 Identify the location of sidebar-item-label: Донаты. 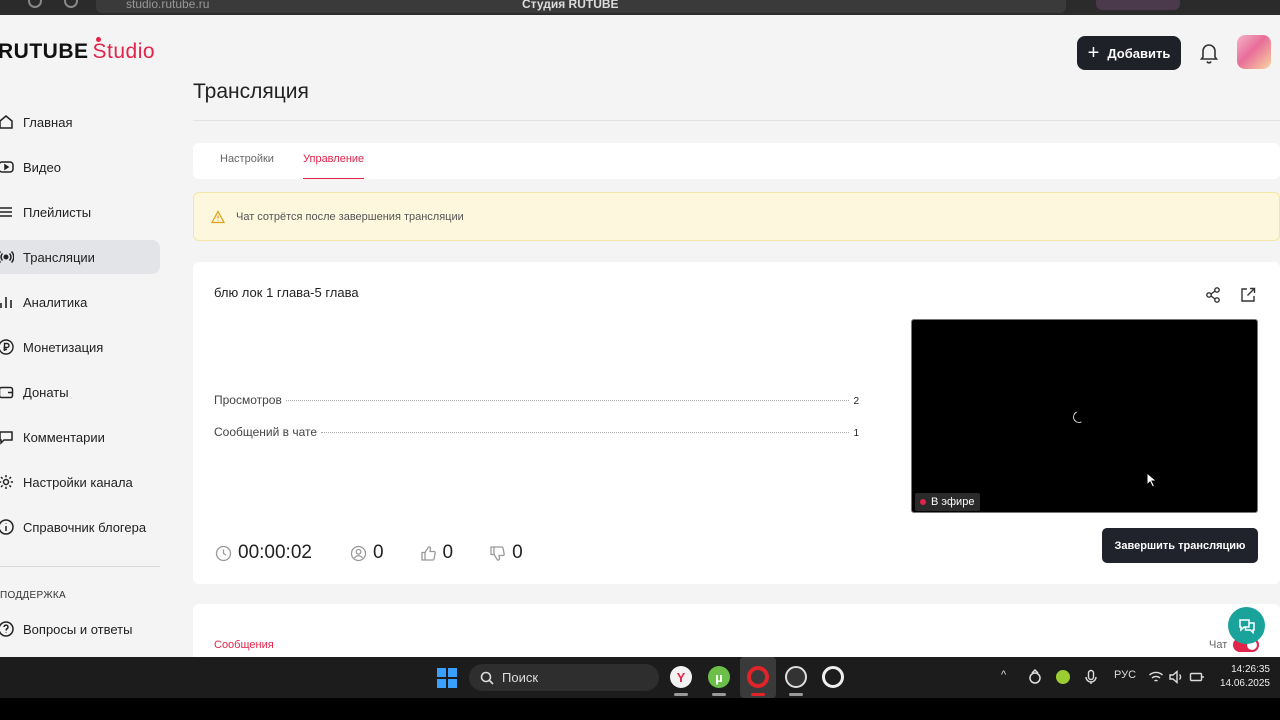
(46, 392).